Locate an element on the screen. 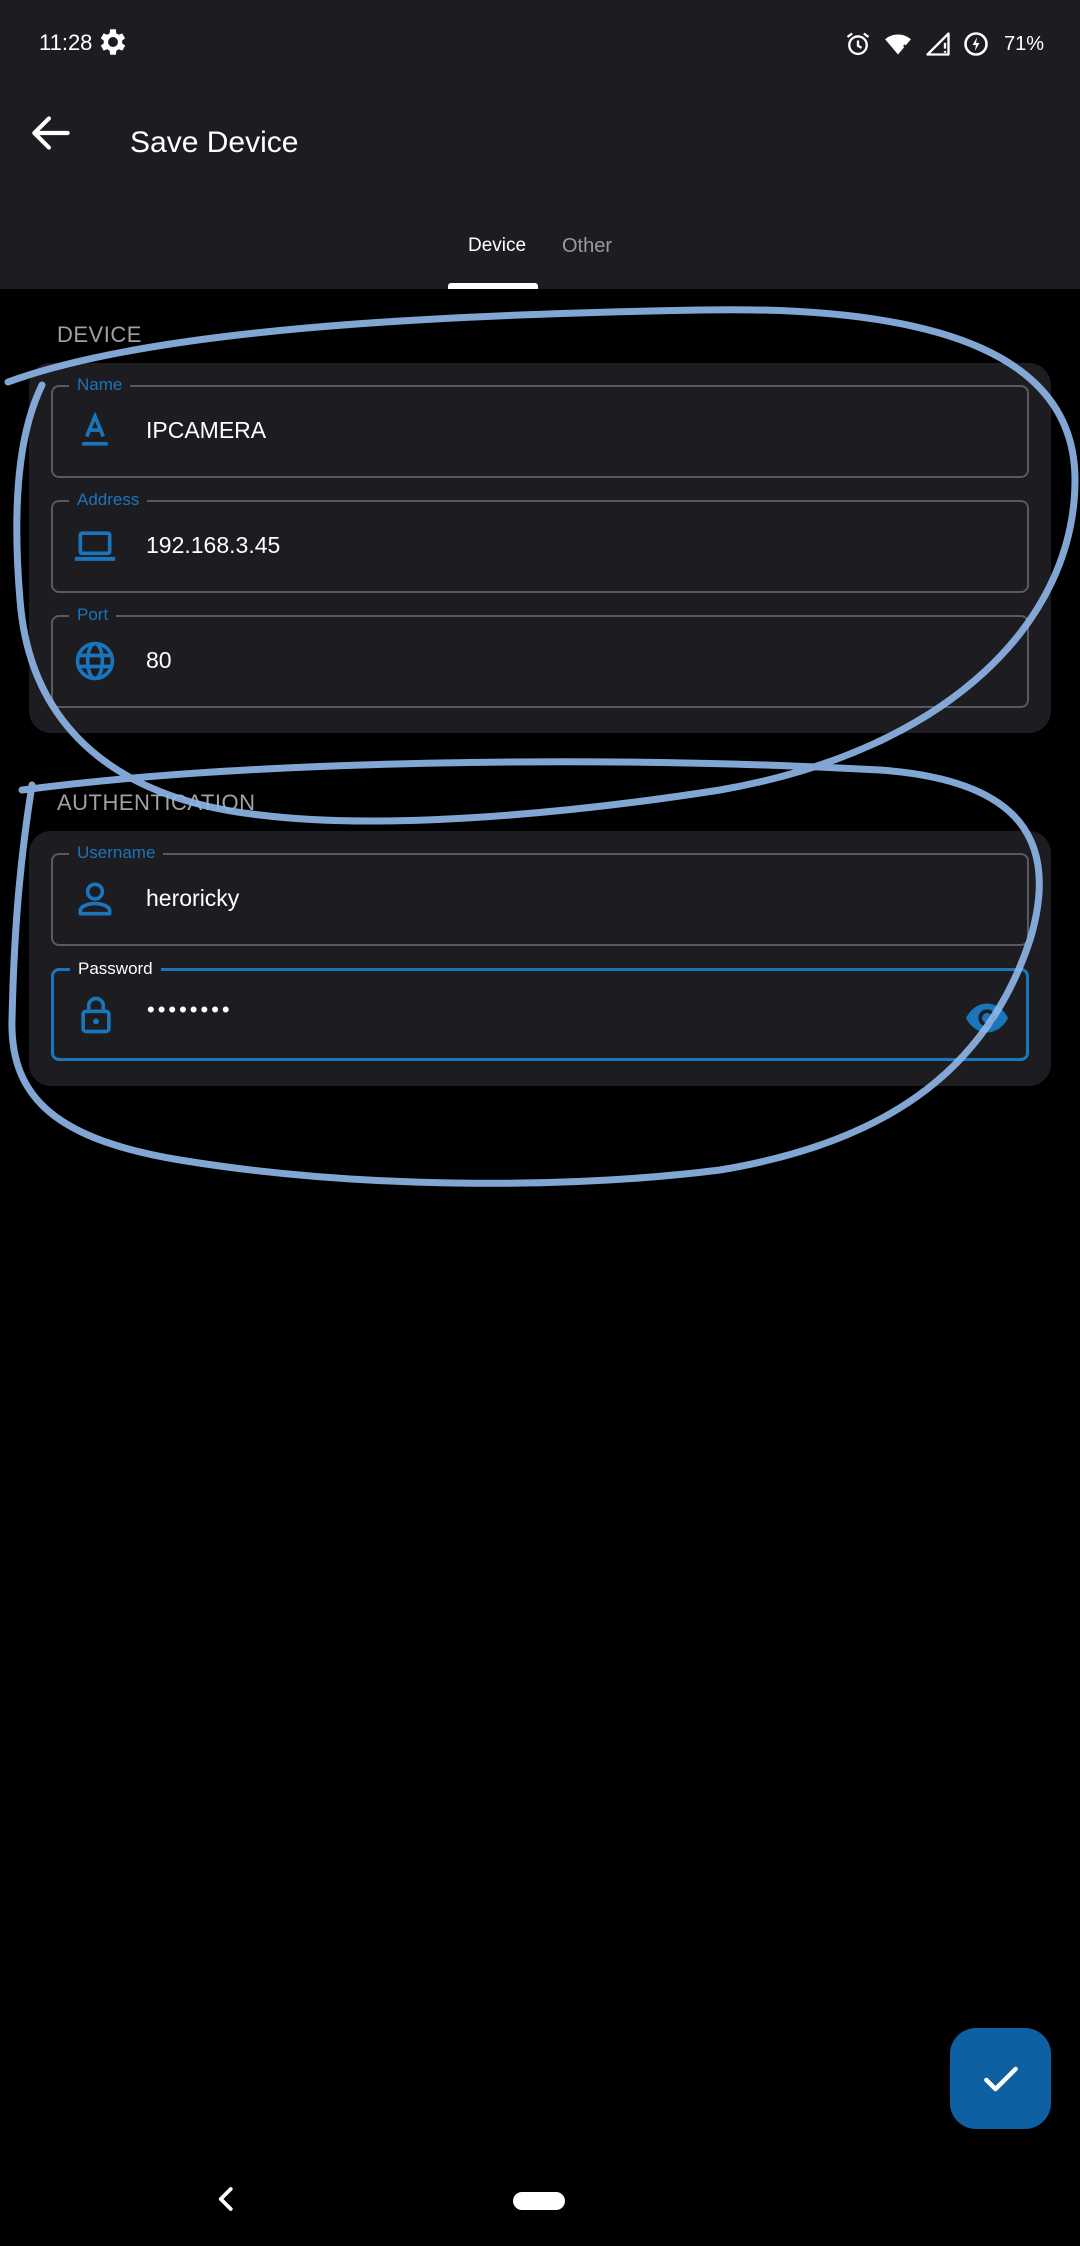 This screenshot has height=2246, width=1080. text-format-icon is located at coordinates (95, 428).